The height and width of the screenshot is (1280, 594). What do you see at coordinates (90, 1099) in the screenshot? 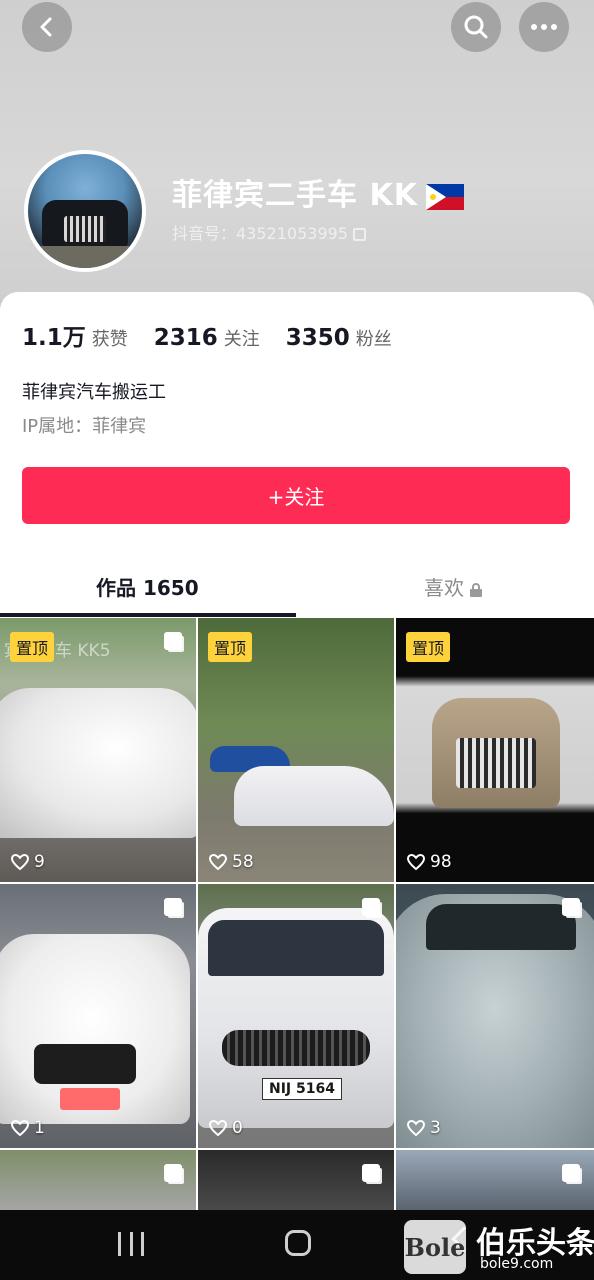
I see `blurred-plate` at bounding box center [90, 1099].